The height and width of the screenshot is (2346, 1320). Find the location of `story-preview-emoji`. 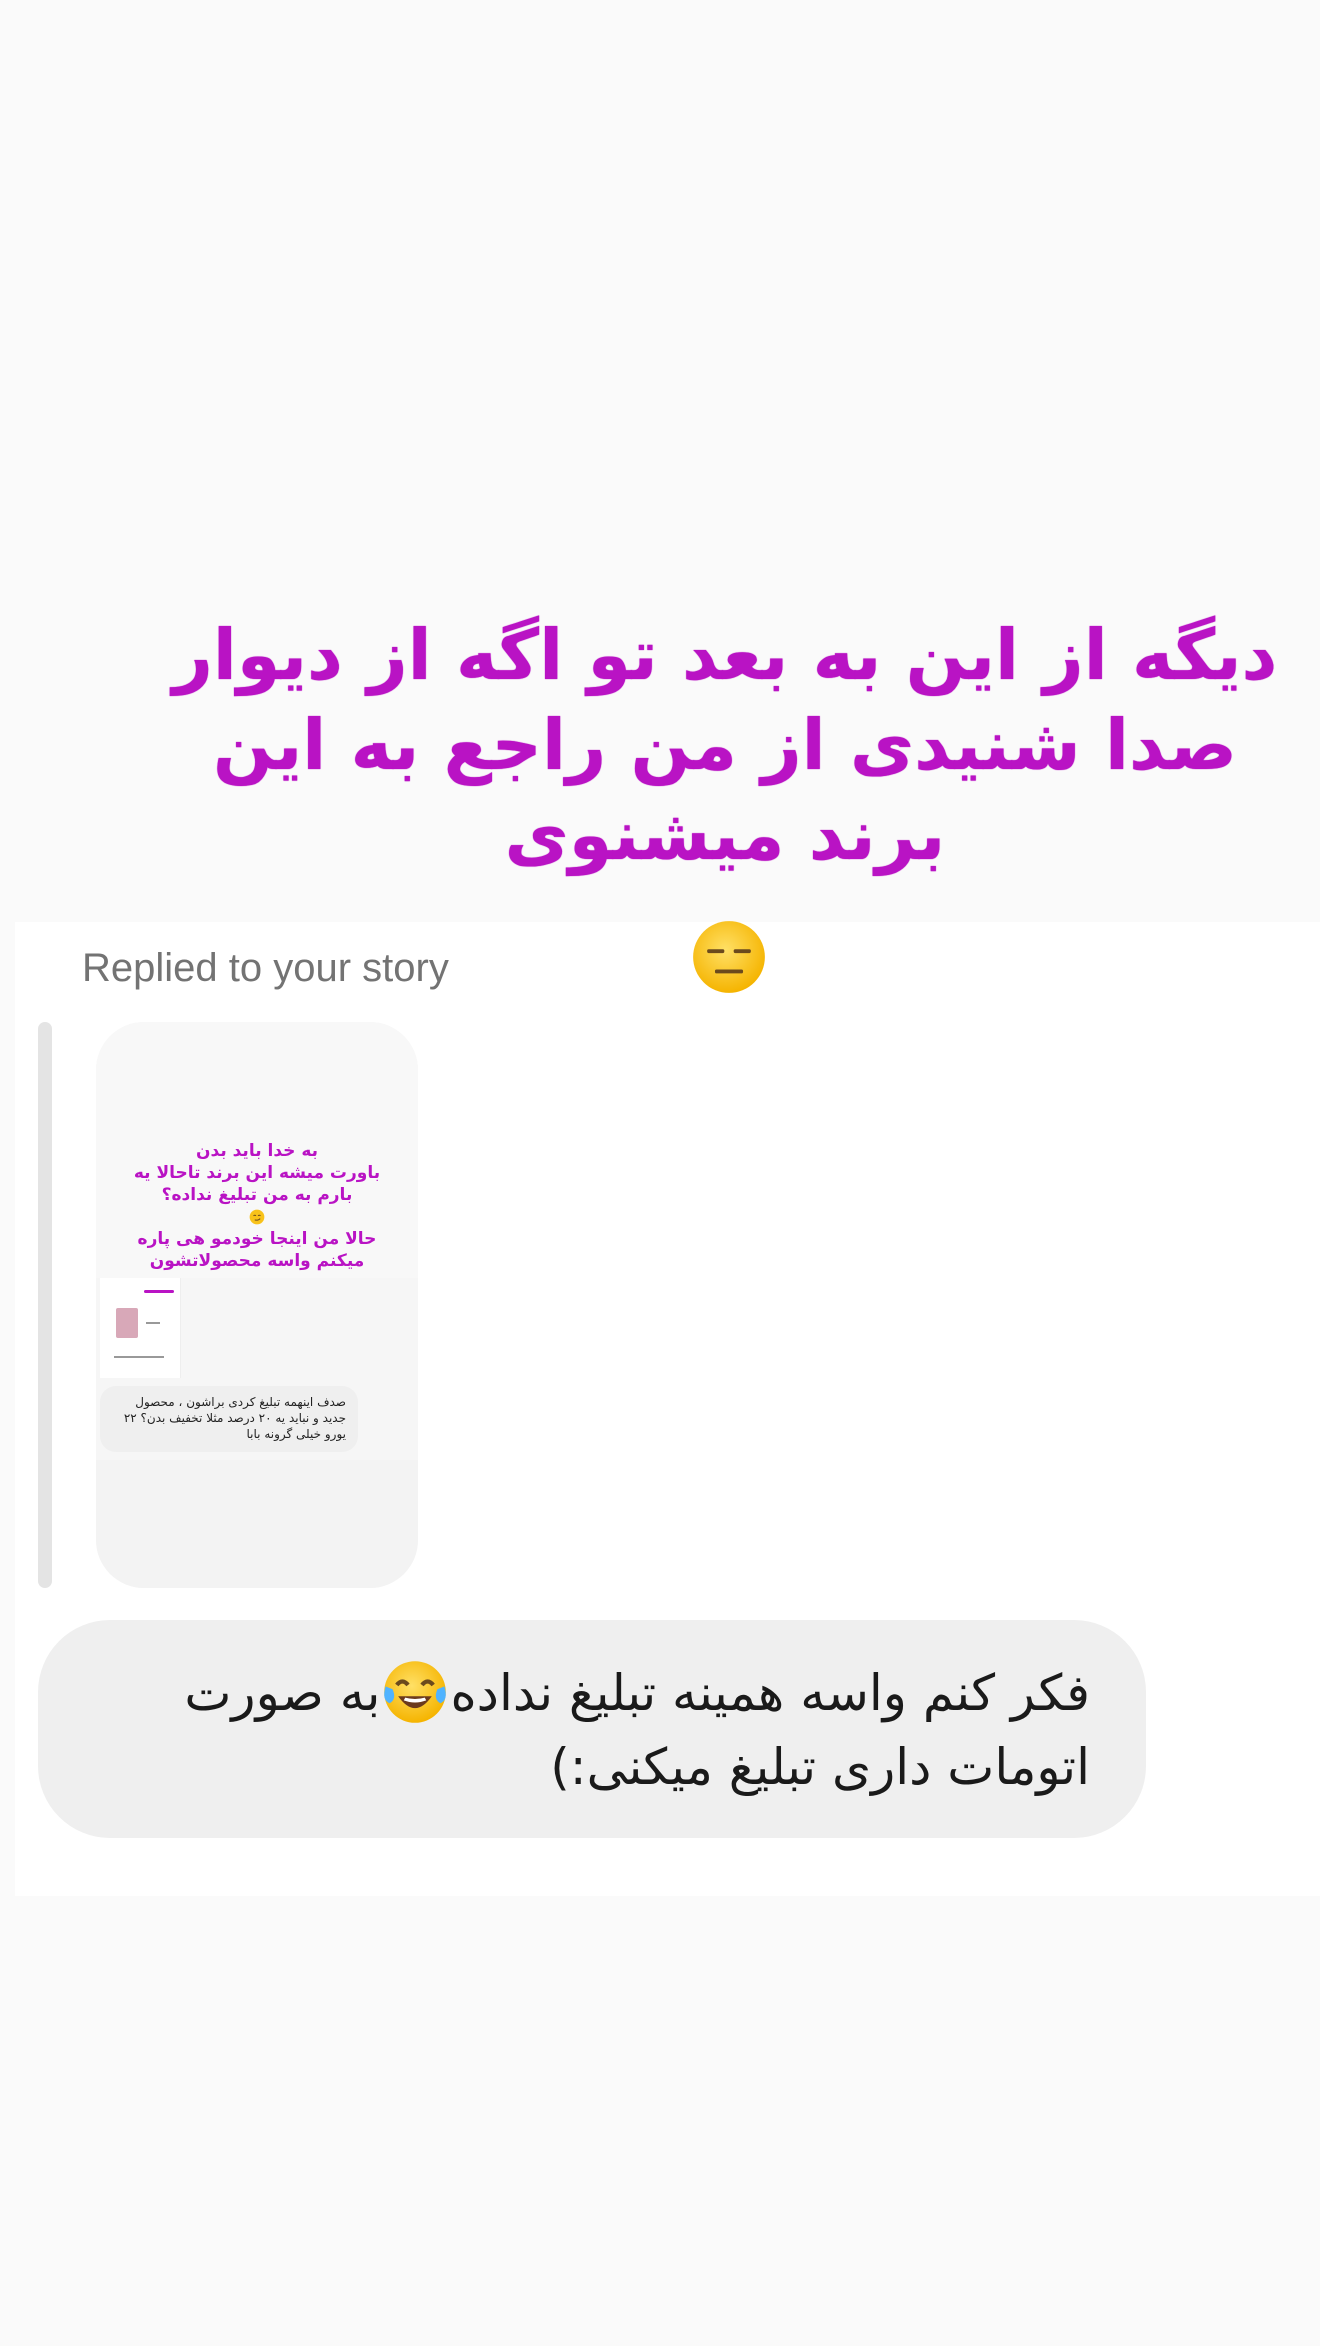

story-preview-emoji is located at coordinates (257, 1217).